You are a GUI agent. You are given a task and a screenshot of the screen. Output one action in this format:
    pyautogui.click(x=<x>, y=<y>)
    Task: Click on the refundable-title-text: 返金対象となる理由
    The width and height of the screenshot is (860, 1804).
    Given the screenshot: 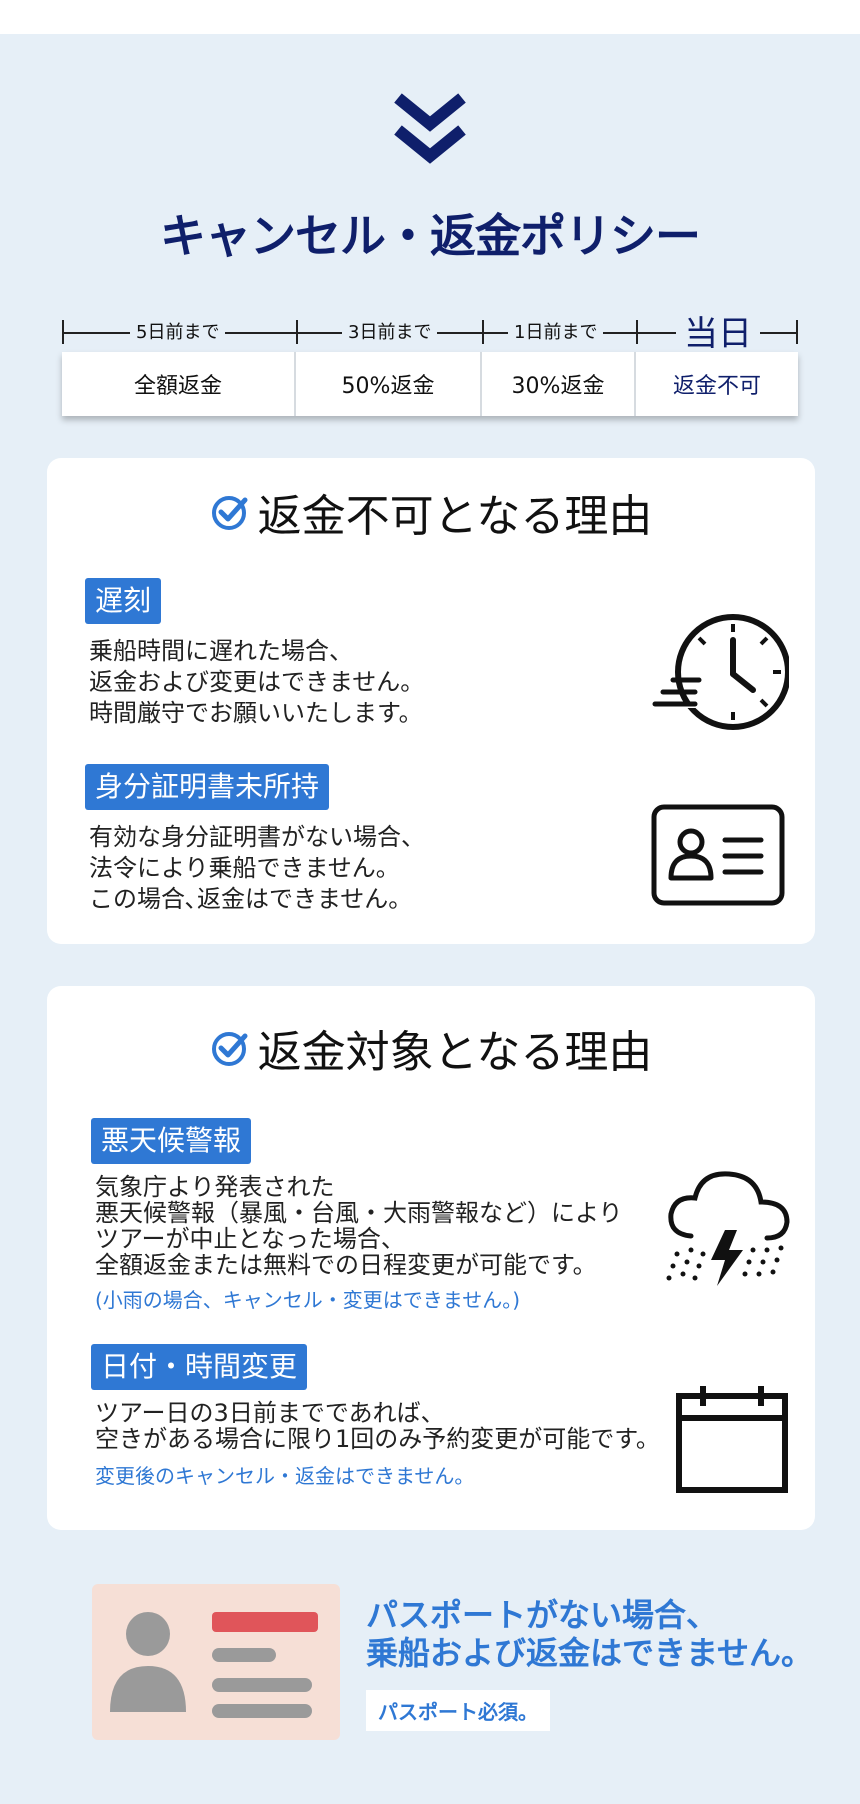 What is the action you would take?
    pyautogui.click(x=455, y=1052)
    